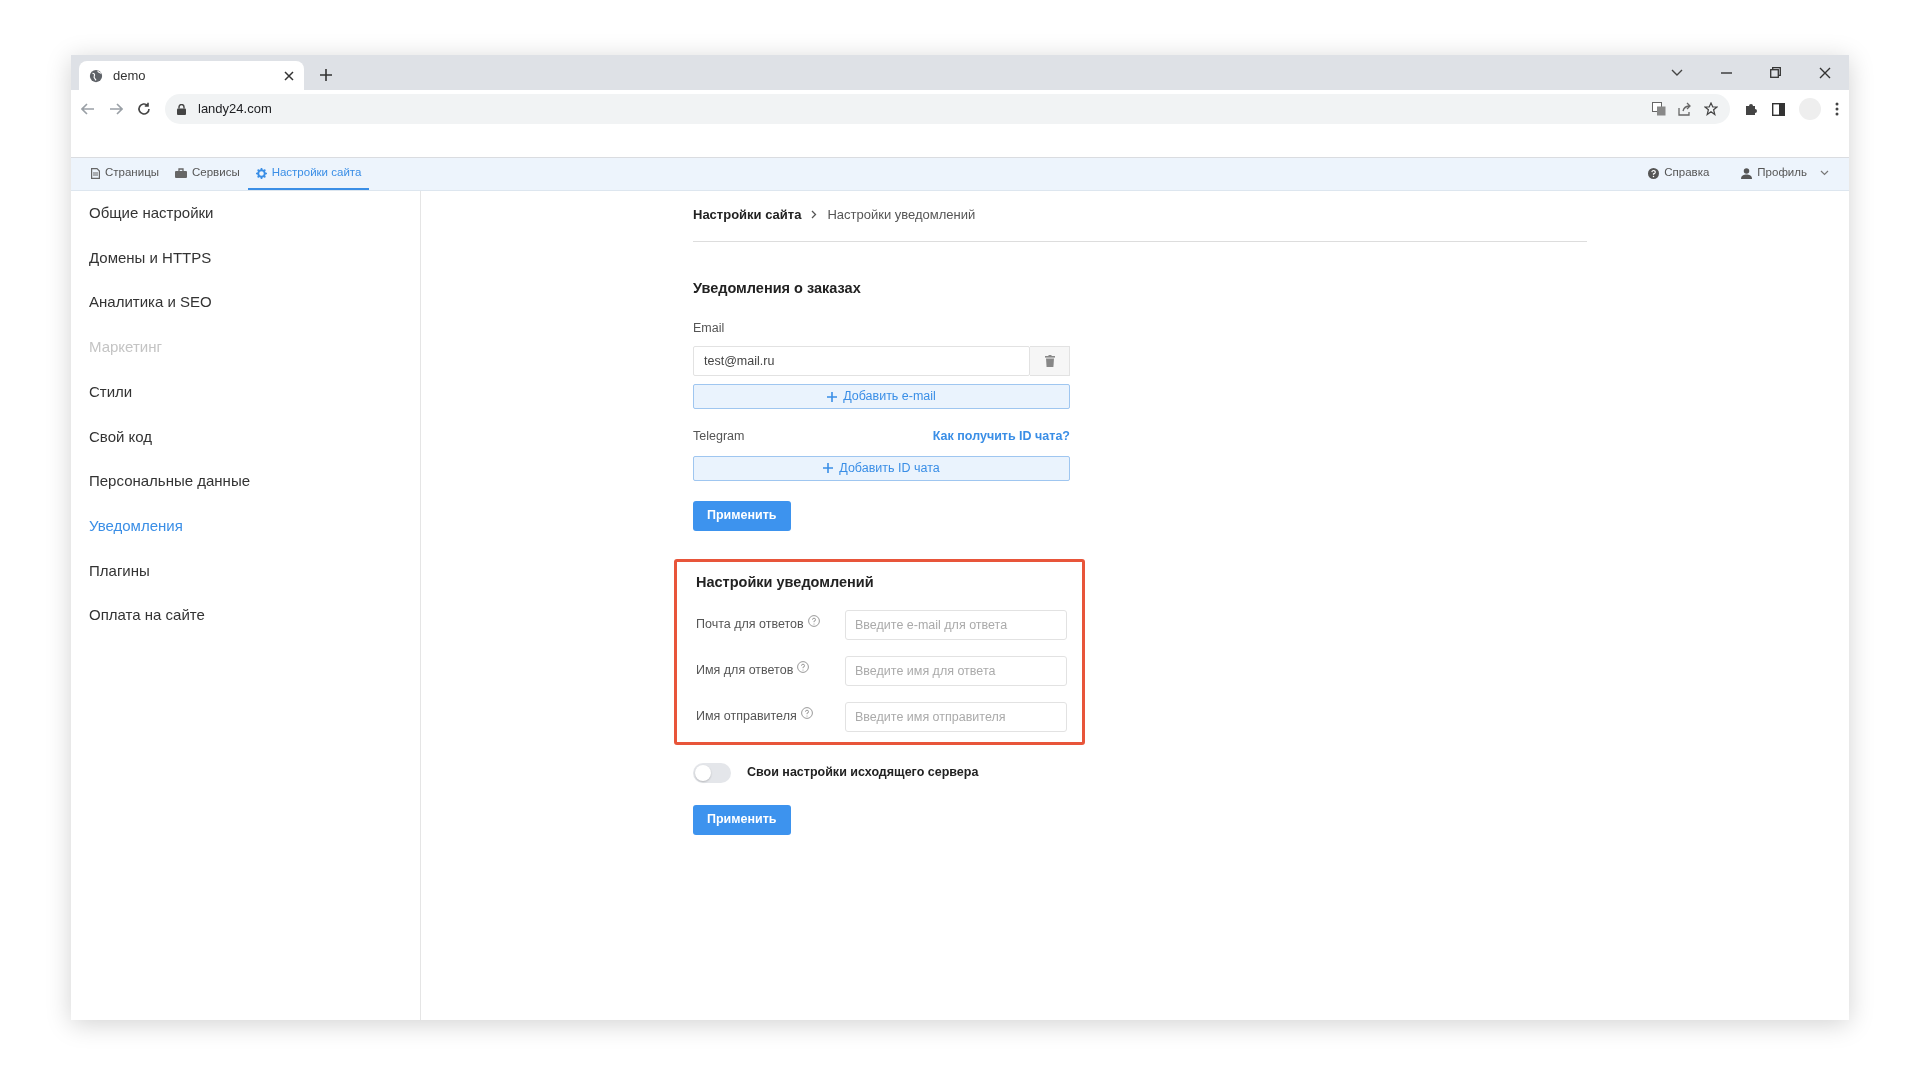 Image resolution: width=1920 pixels, height=1080 pixels. Describe the element at coordinates (116, 109) in the screenshot. I see `forward-arrow-icon` at that location.